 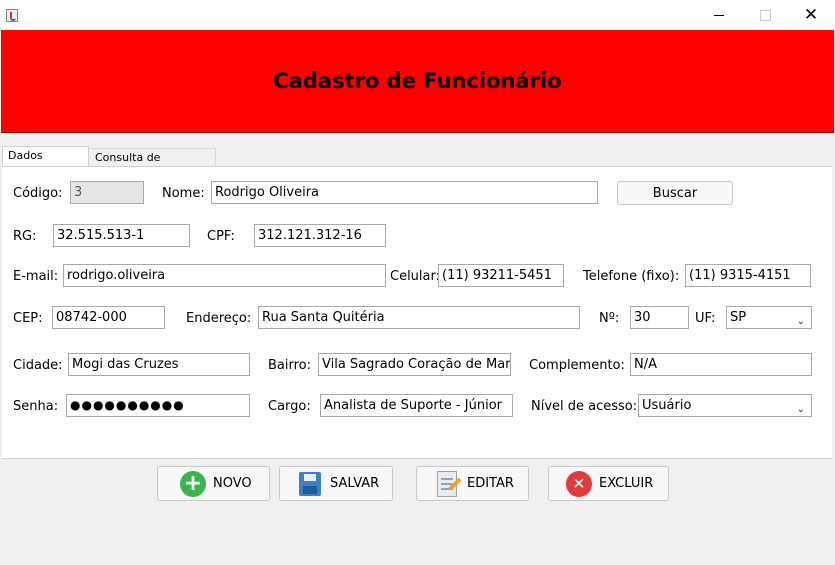 I want to click on excluir-button-label: EXCLUIR, so click(x=626, y=483).